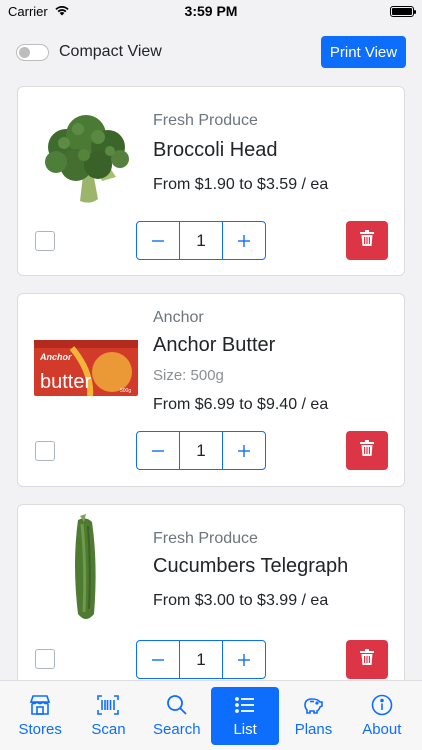  Describe the element at coordinates (251, 566) in the screenshot. I see `item-name: Cucumbers Telegraph` at that location.